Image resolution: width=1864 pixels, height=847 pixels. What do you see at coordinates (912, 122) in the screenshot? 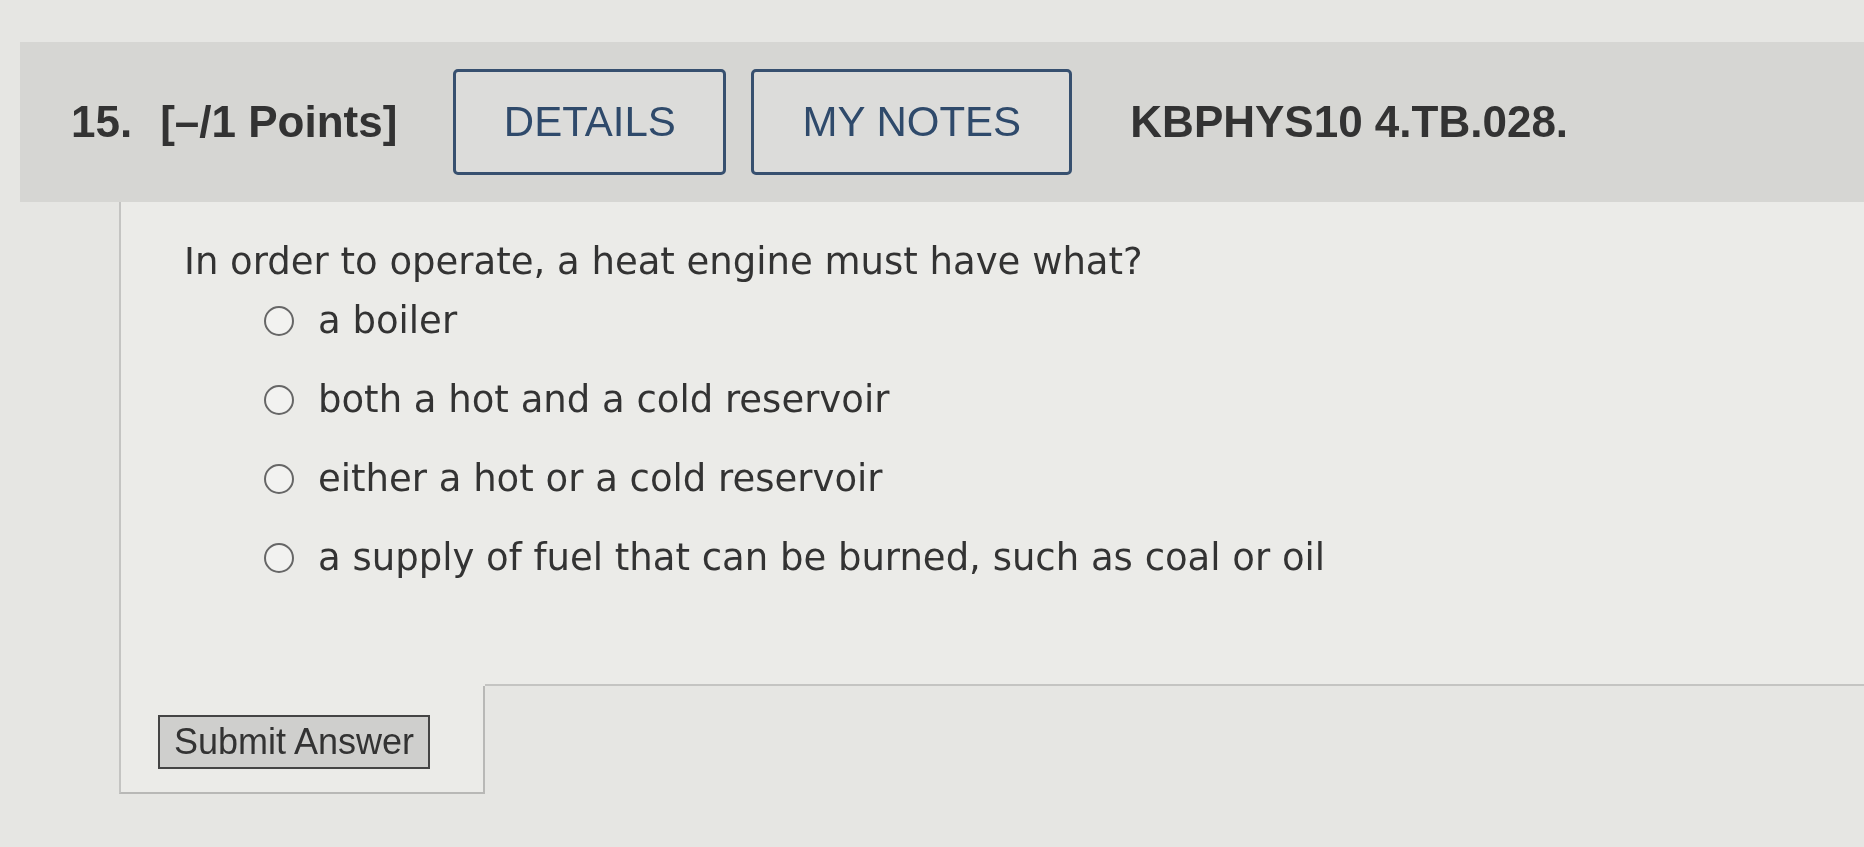
I see `notes-button: MY NOTES` at bounding box center [912, 122].